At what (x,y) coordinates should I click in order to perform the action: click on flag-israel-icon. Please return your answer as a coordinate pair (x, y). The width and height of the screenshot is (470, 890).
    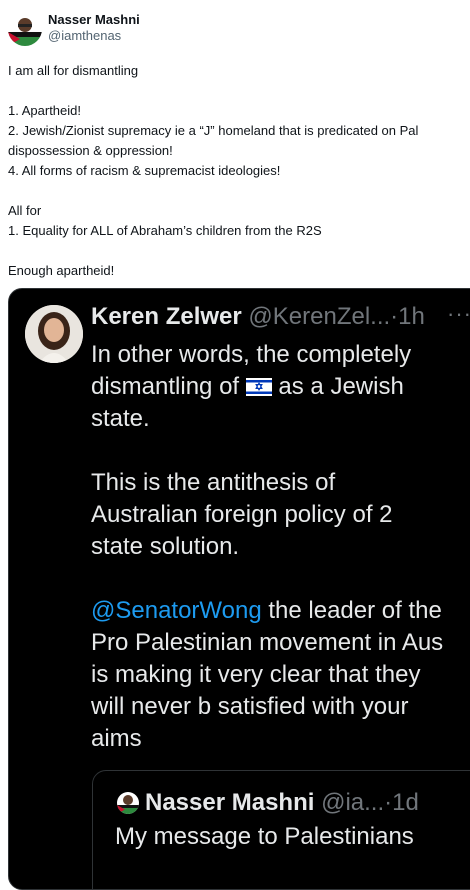
    Looking at the image, I should click on (258, 389).